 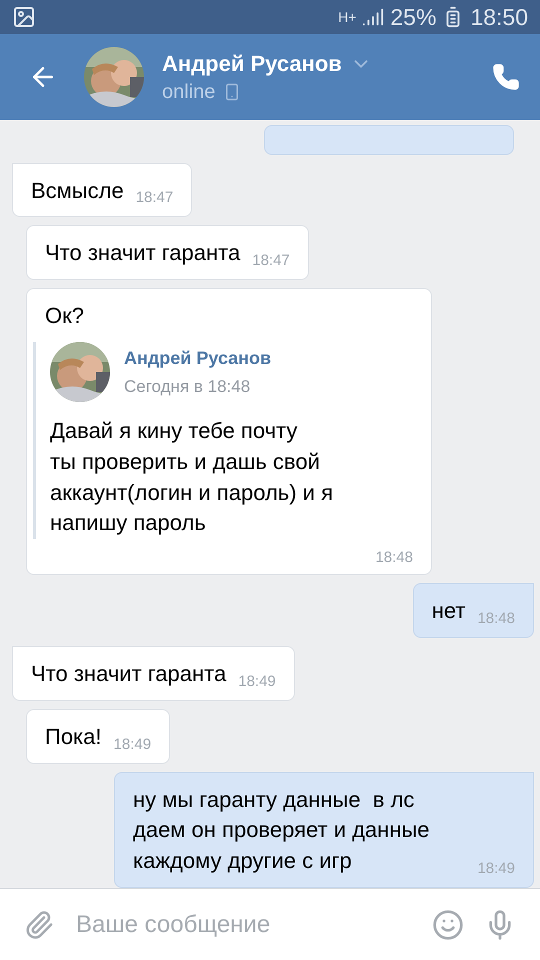 I want to click on message-text: Пока!, so click(x=73, y=736).